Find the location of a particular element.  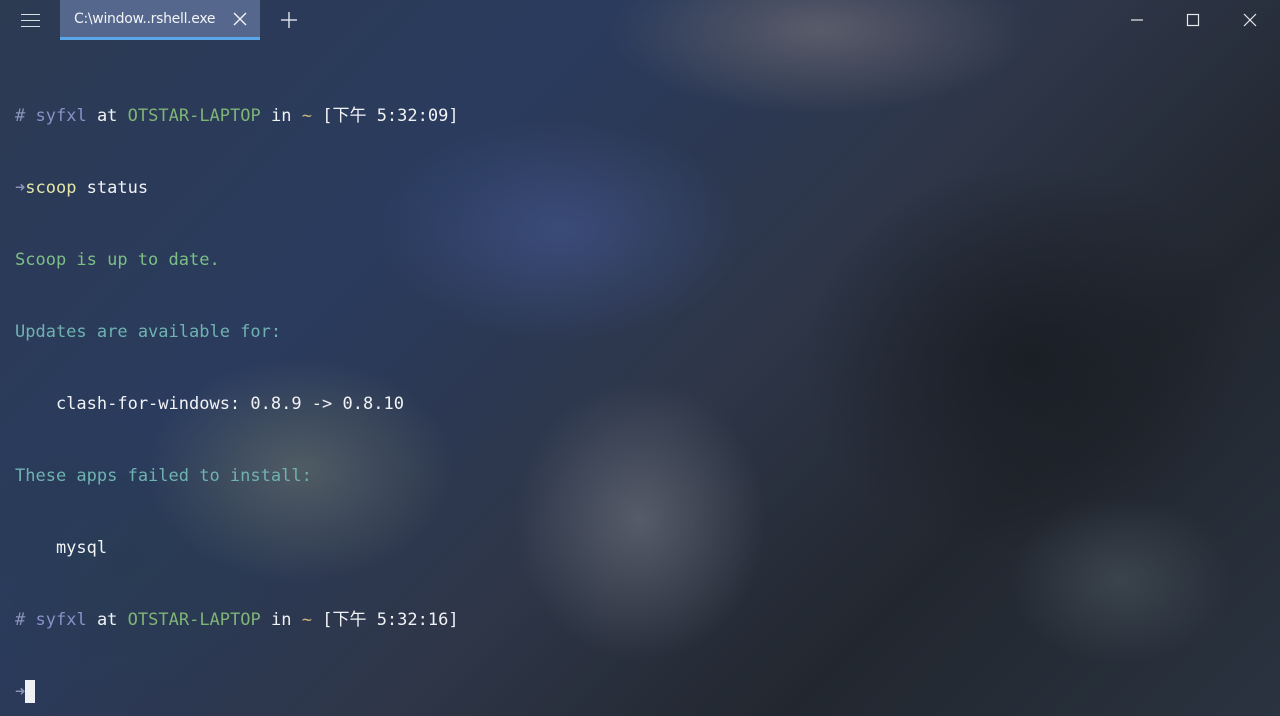

command-name: scoop is located at coordinates (51, 188).